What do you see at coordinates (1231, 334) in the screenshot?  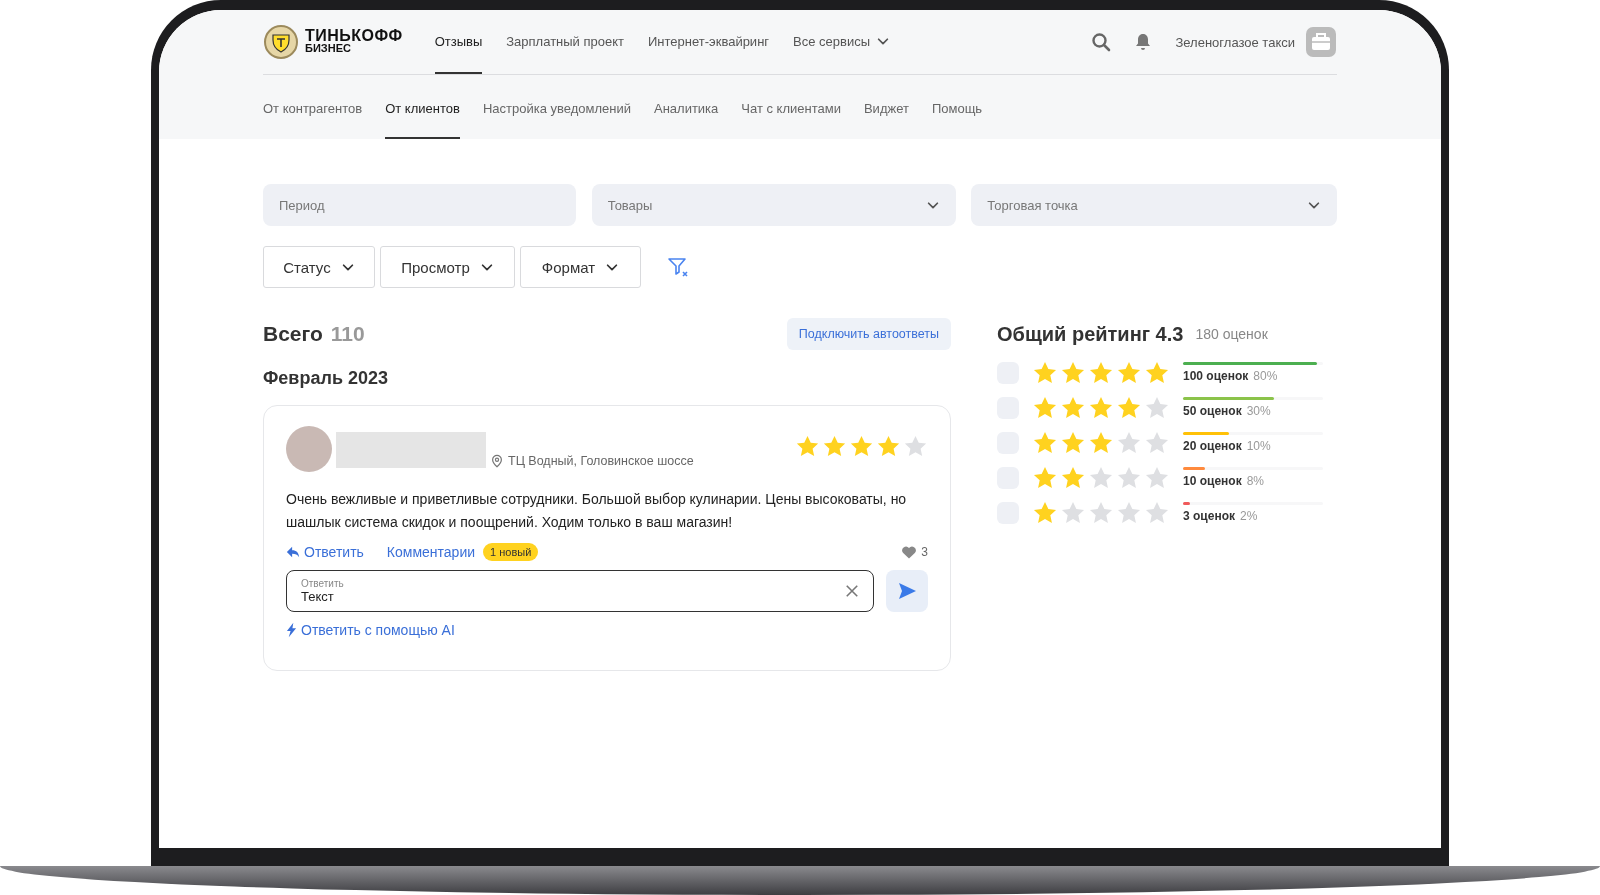 I see `rating-count: 180 оценок` at bounding box center [1231, 334].